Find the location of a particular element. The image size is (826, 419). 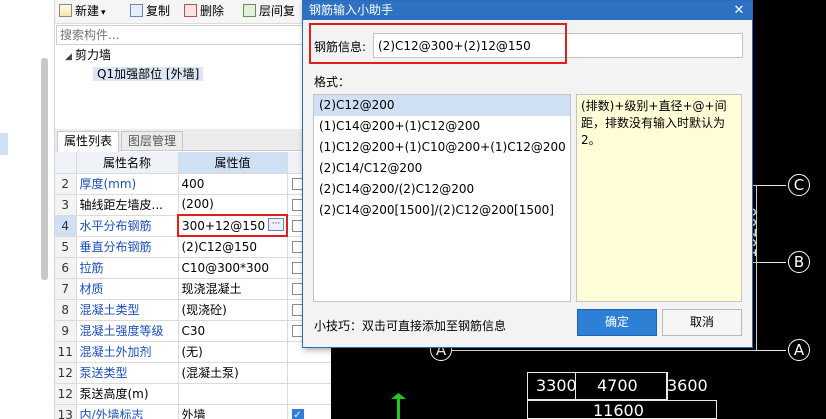

property-name: 混凝土类型 is located at coordinates (127, 310).